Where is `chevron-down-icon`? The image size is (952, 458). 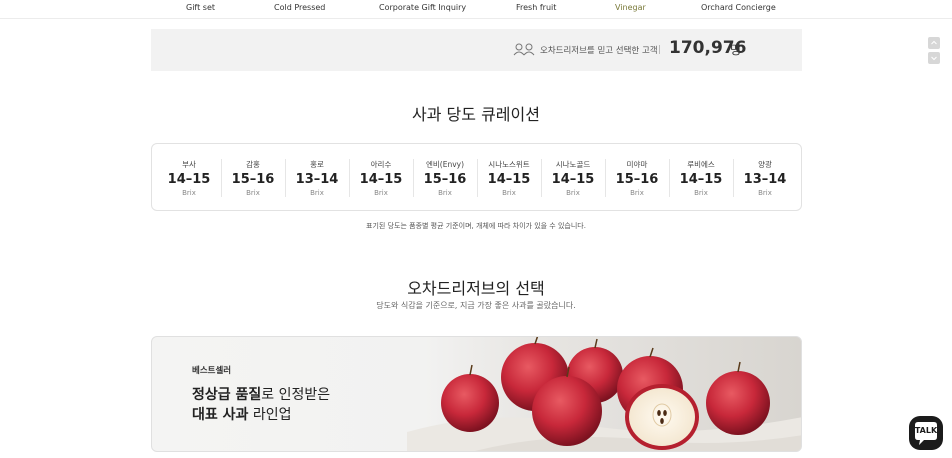 chevron-down-icon is located at coordinates (934, 58).